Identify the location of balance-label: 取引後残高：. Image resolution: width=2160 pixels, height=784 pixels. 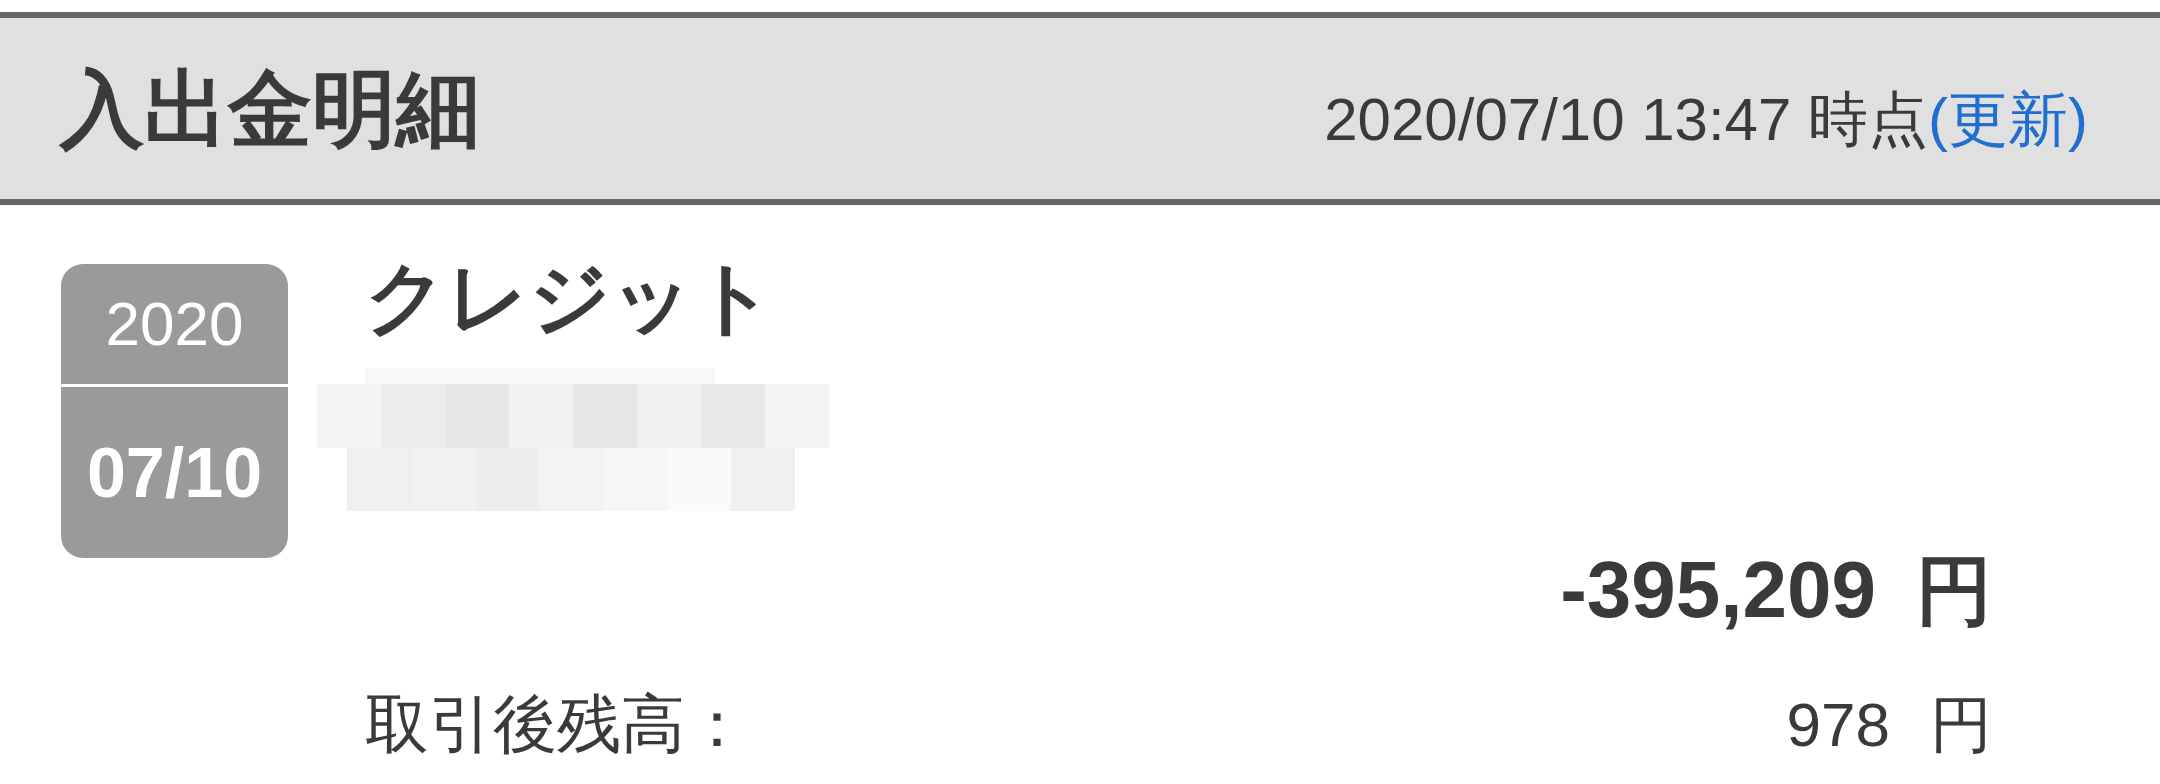
(557, 724).